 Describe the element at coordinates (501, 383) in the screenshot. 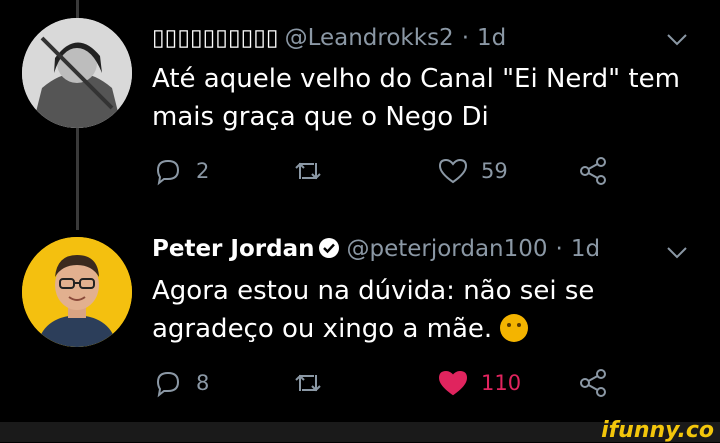

I see `like-count: 110` at that location.